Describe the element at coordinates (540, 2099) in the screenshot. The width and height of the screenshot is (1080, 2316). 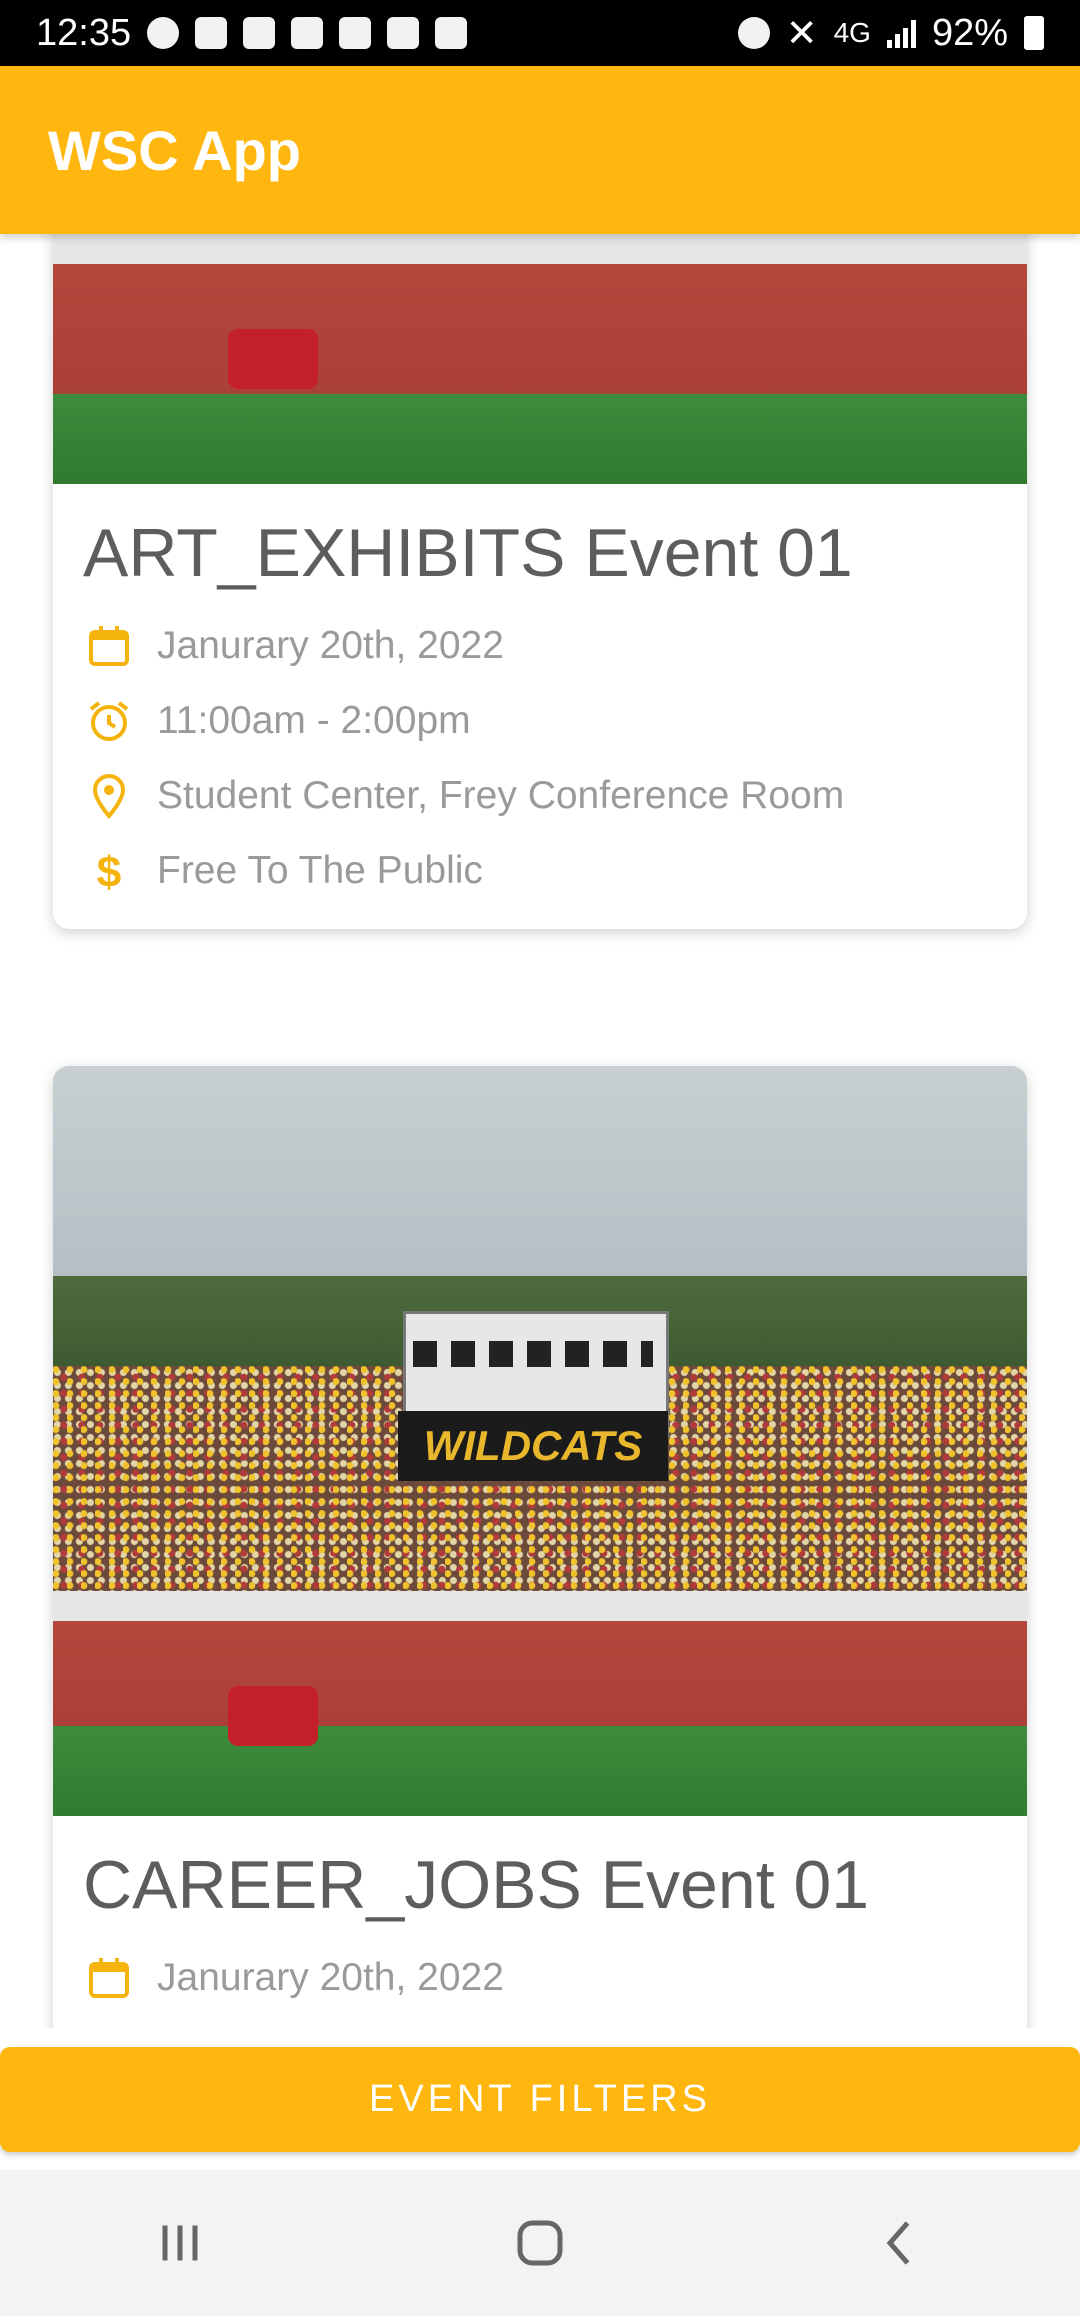
I see `event-filters-button: EVENT FILTERS` at that location.